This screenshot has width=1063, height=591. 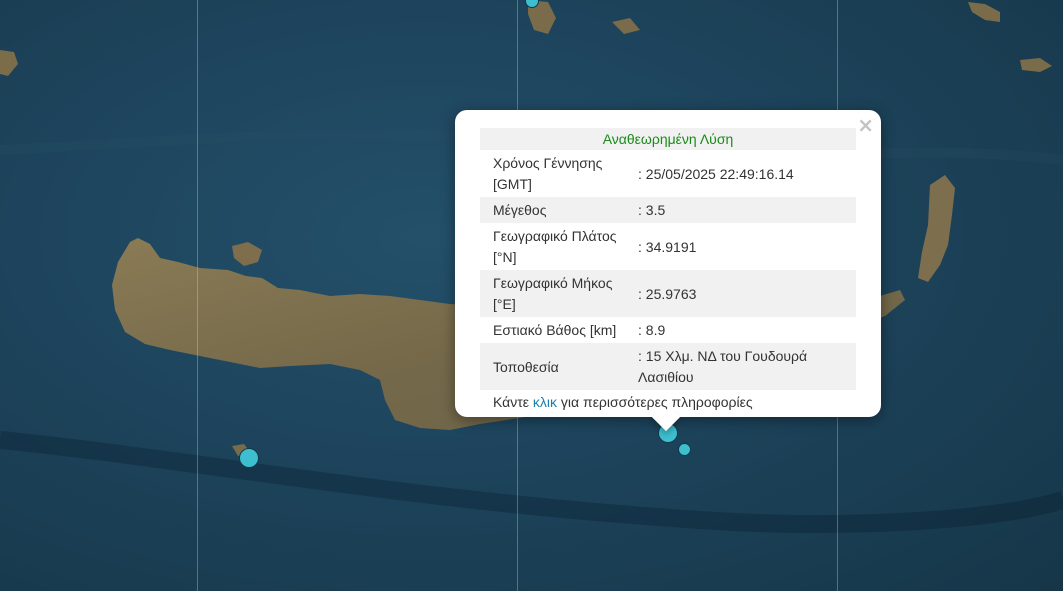 What do you see at coordinates (197, 295) in the screenshot?
I see `meridian-line` at bounding box center [197, 295].